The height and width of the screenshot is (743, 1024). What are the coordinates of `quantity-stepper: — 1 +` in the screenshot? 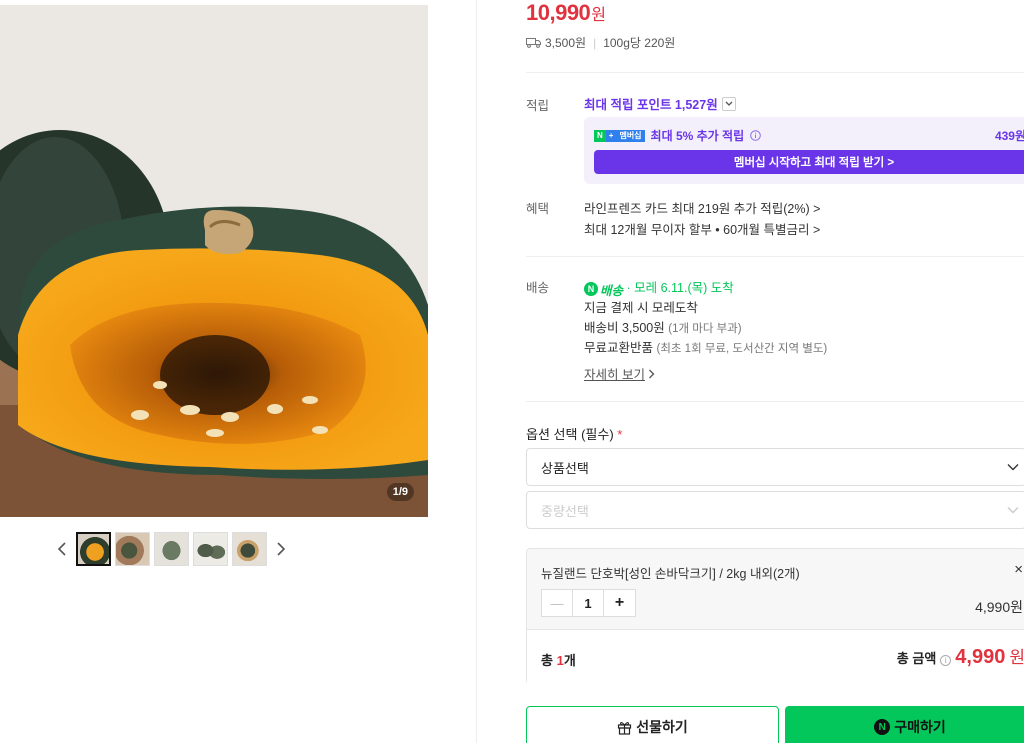 It's located at (588, 603).